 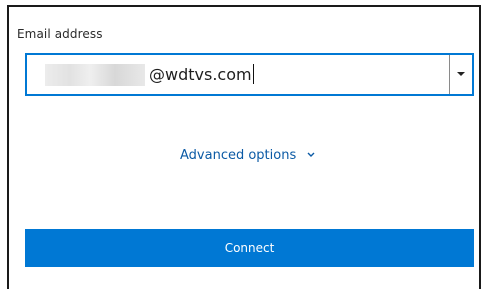 I want to click on advanced-options-label: Advanced options, so click(x=238, y=155).